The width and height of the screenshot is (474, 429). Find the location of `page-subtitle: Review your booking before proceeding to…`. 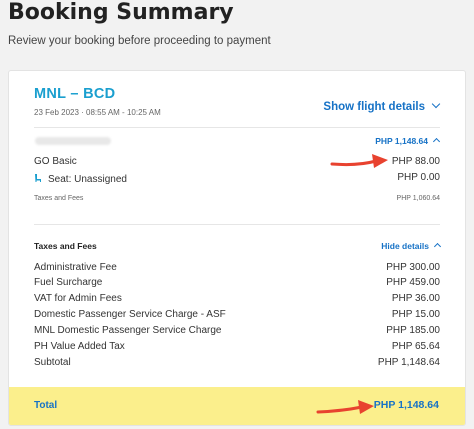

page-subtitle: Review your booking before proceeding to… is located at coordinates (139, 41).